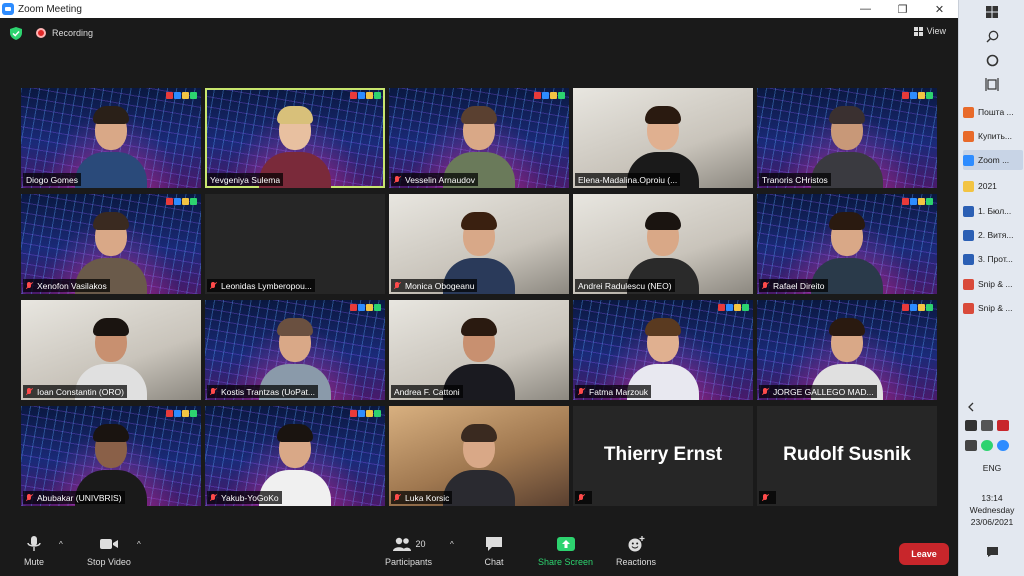  Describe the element at coordinates (16, 33) in the screenshot. I see `encryption-shield-icon` at that location.